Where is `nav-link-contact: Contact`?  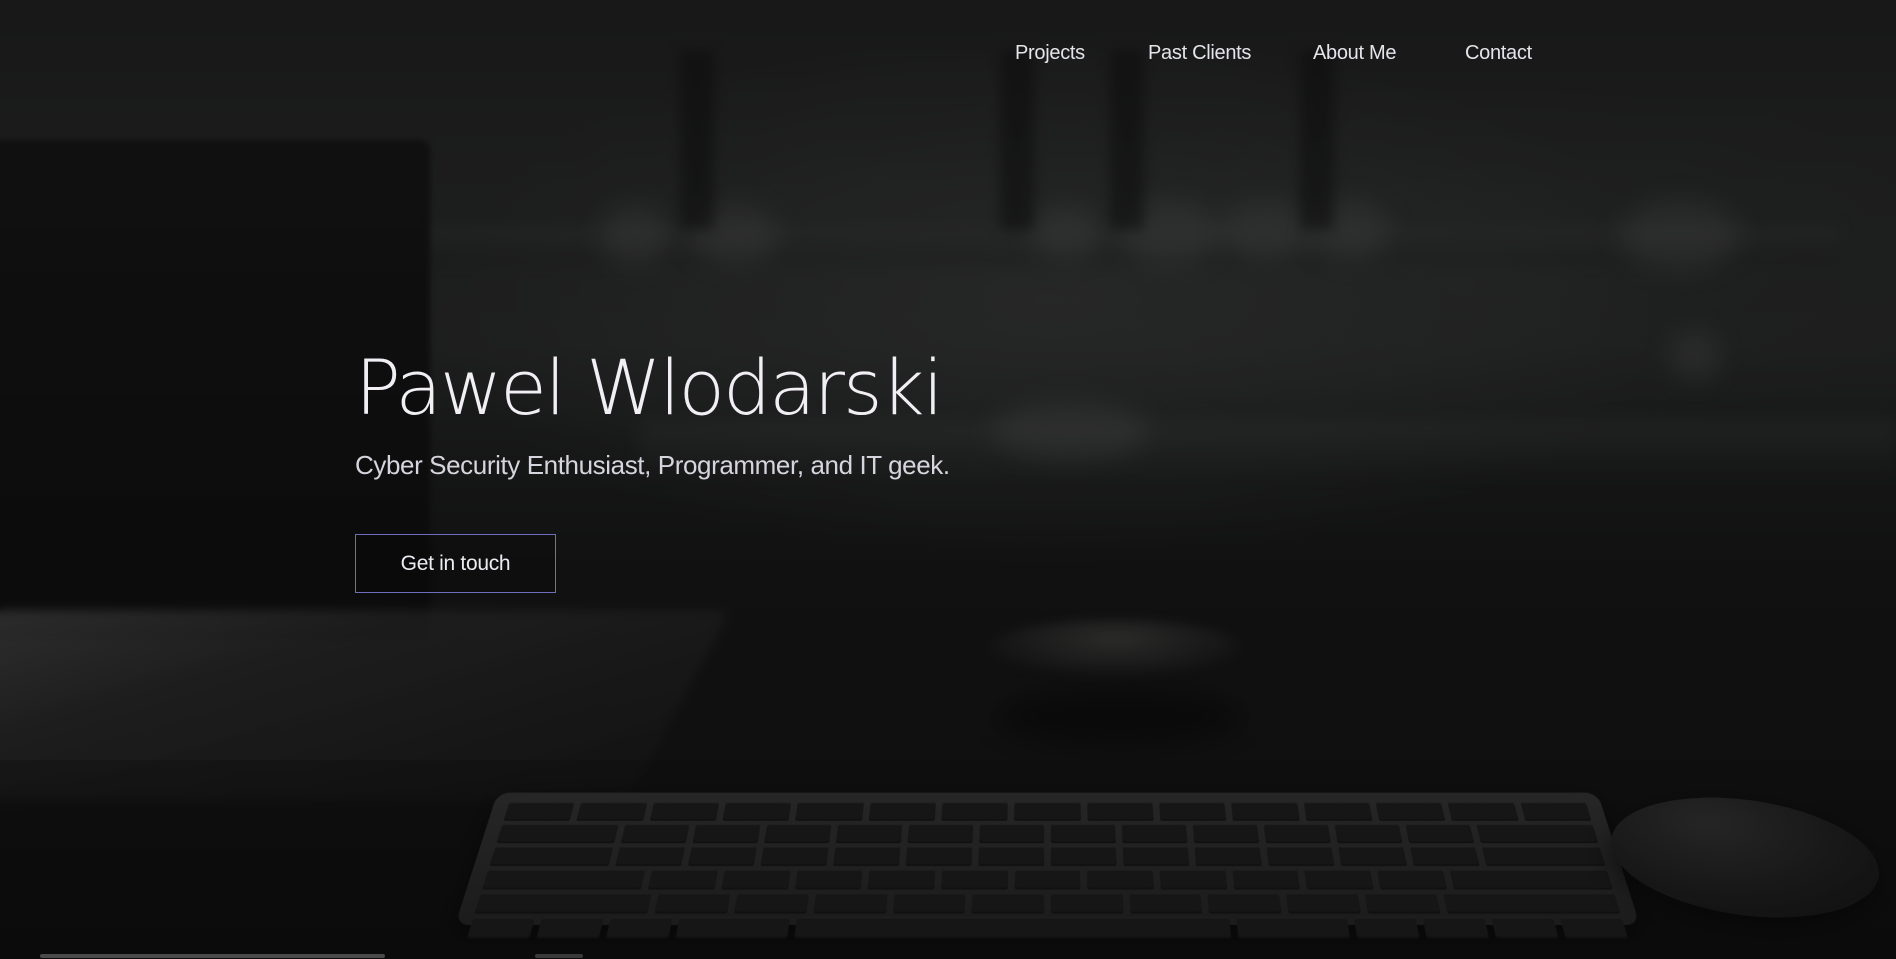 nav-link-contact: Contact is located at coordinates (1498, 53).